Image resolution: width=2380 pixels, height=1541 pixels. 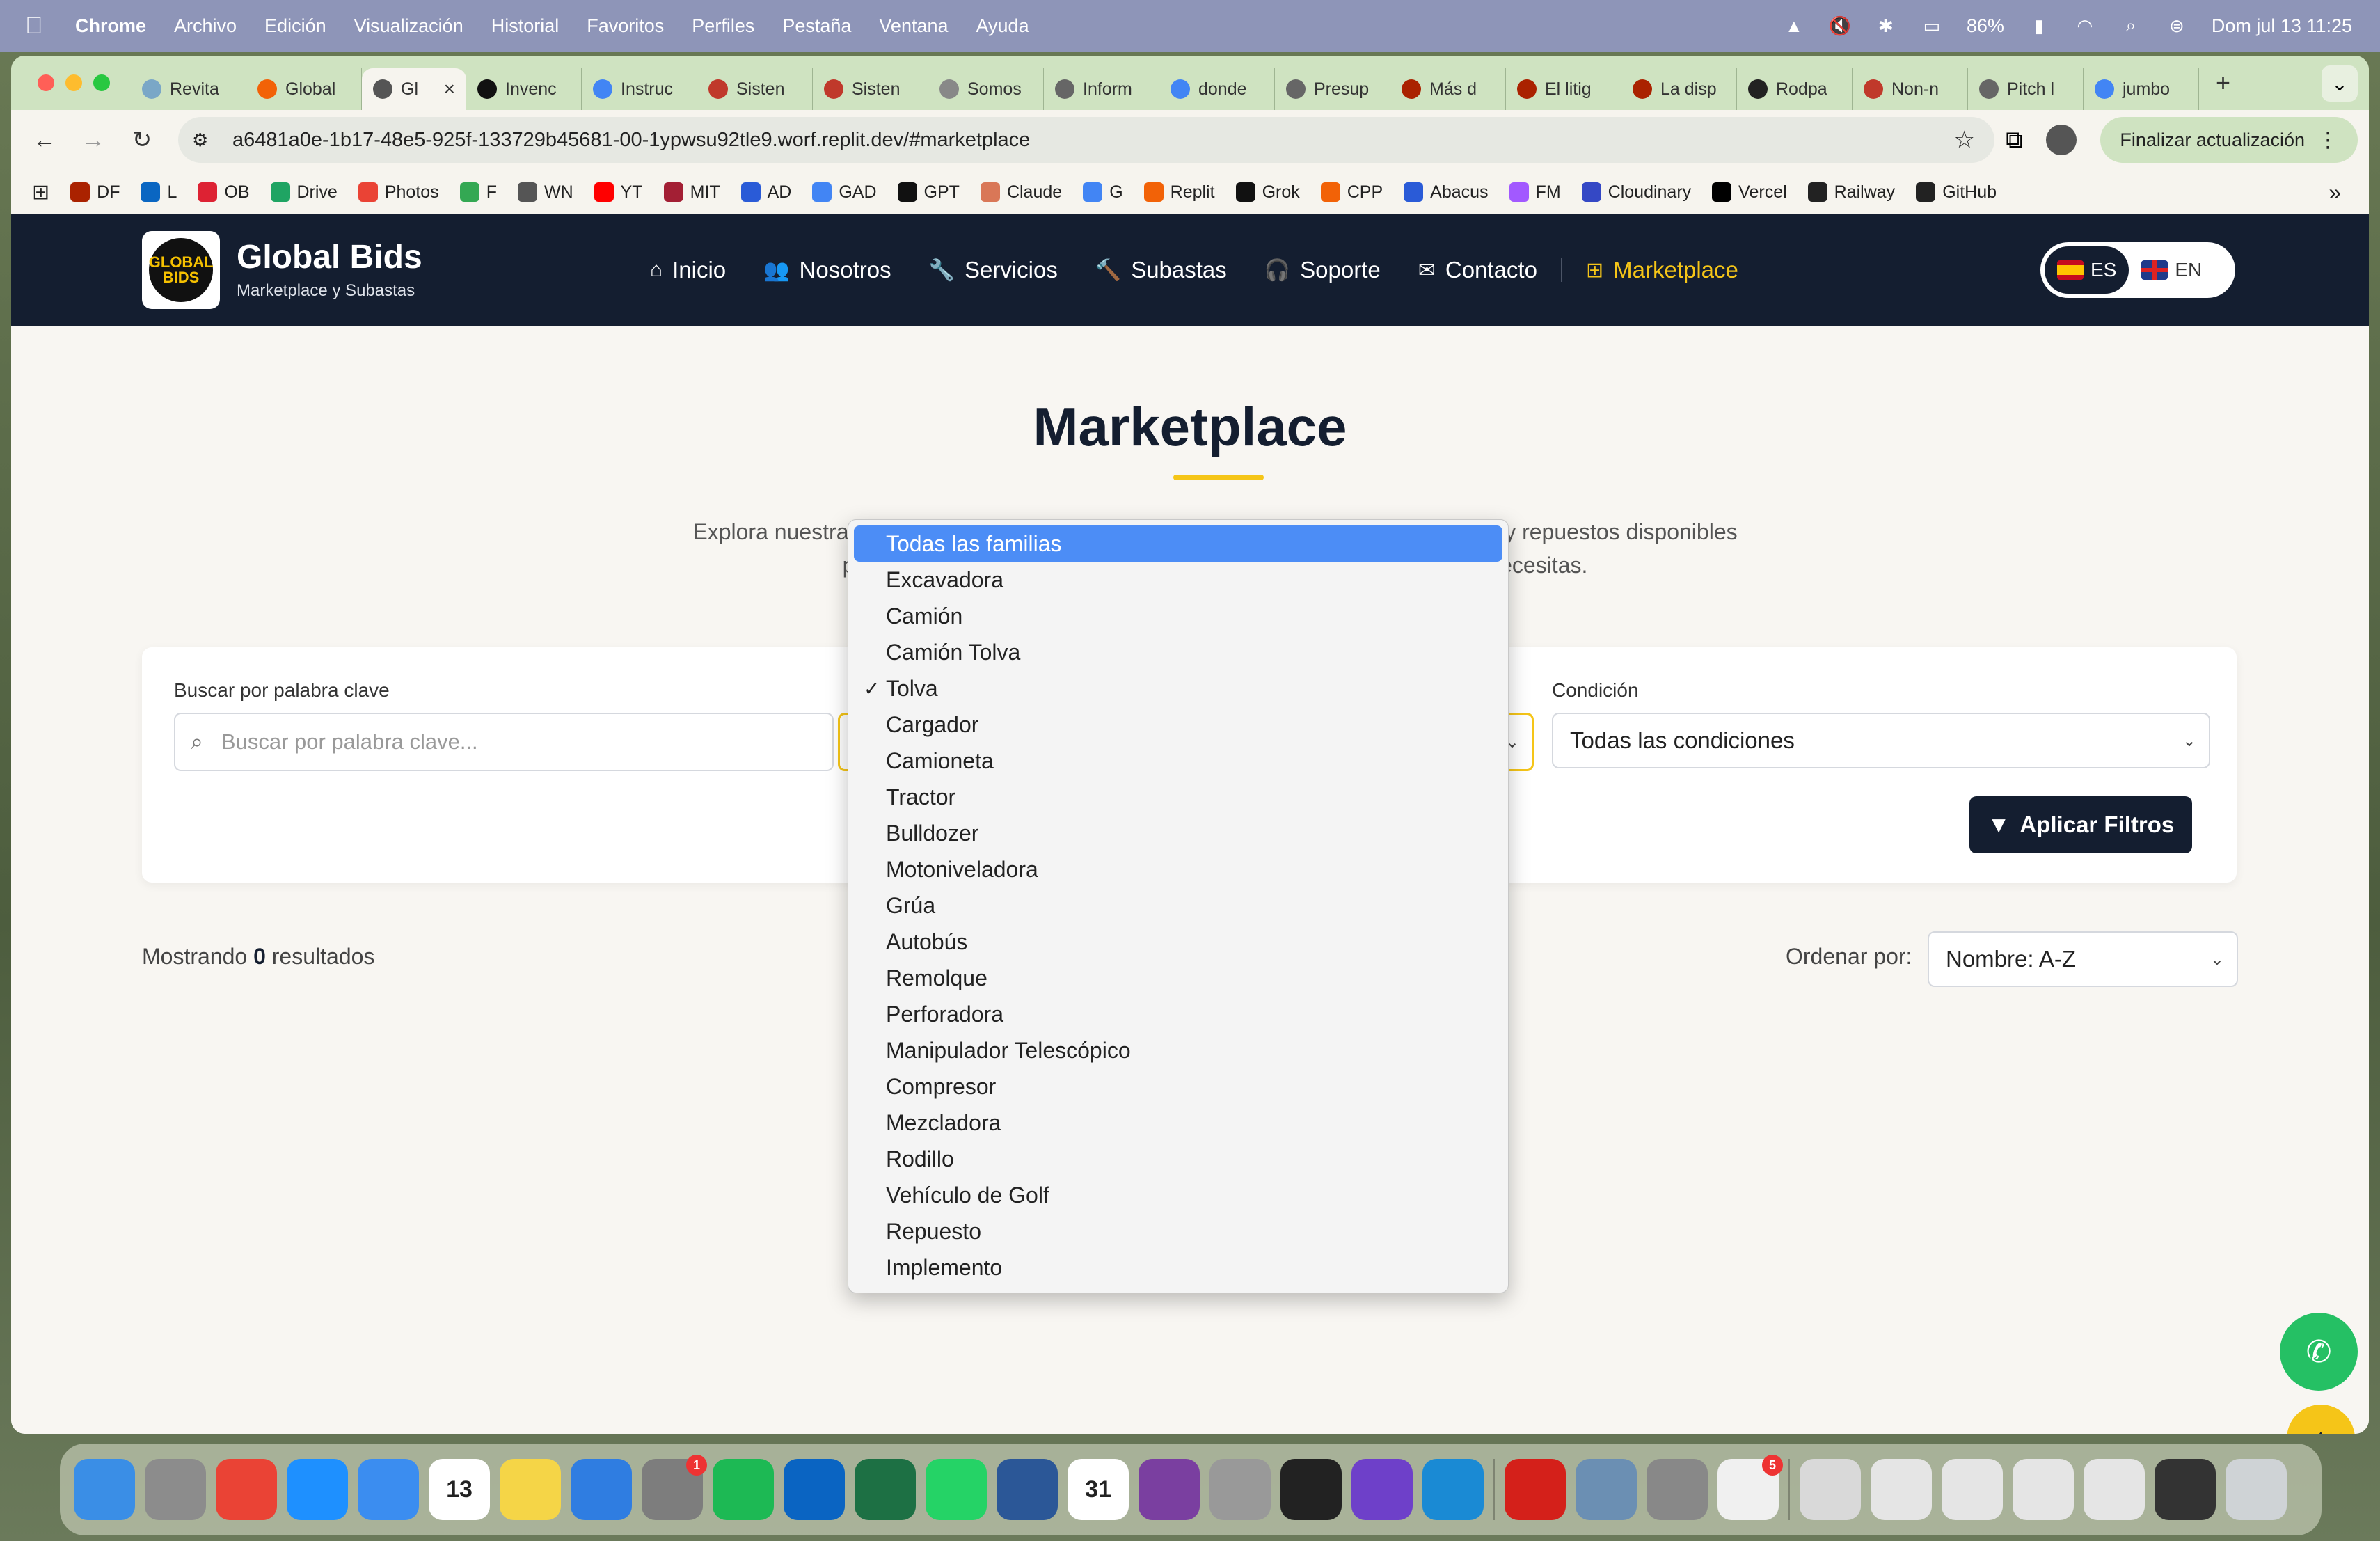 I want to click on dock-launchpad-icon, so click(x=175, y=1489).